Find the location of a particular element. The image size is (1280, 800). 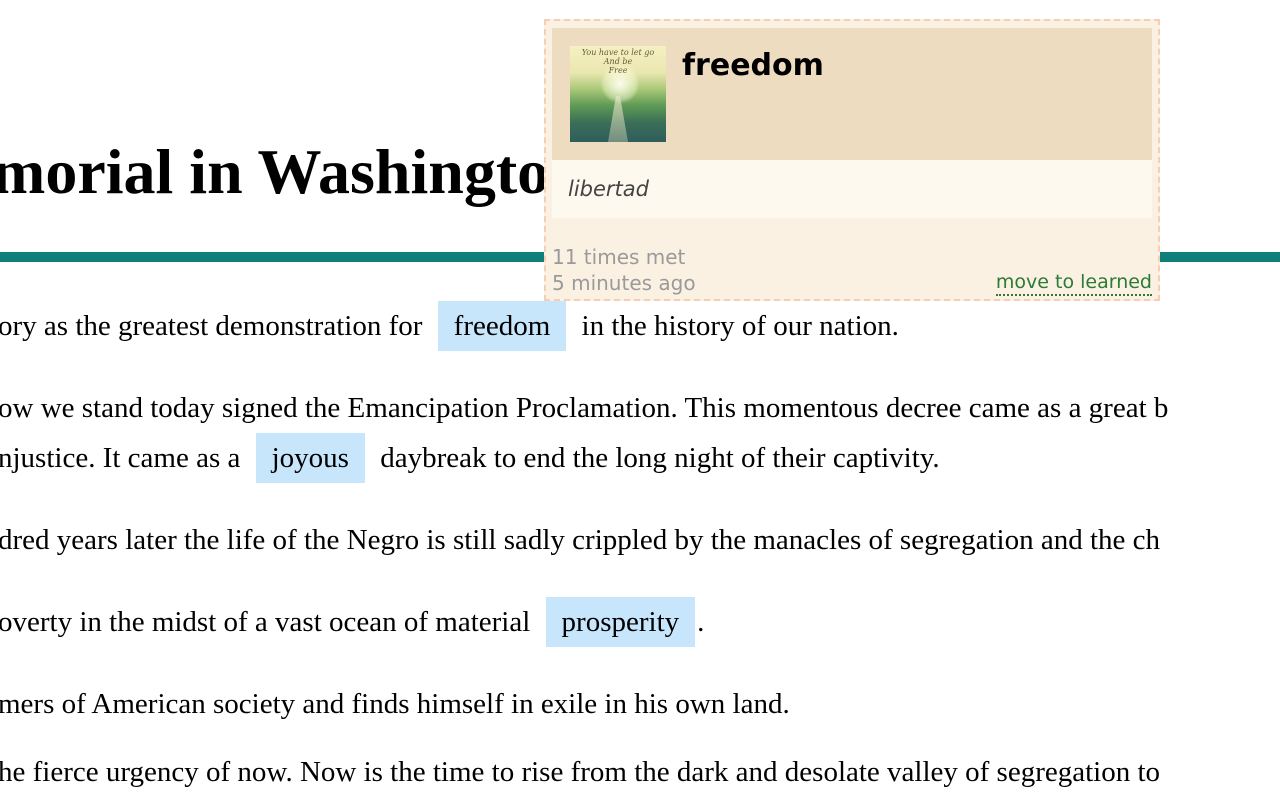

highlighted-word-prosperity: prosperity is located at coordinates (620, 622).